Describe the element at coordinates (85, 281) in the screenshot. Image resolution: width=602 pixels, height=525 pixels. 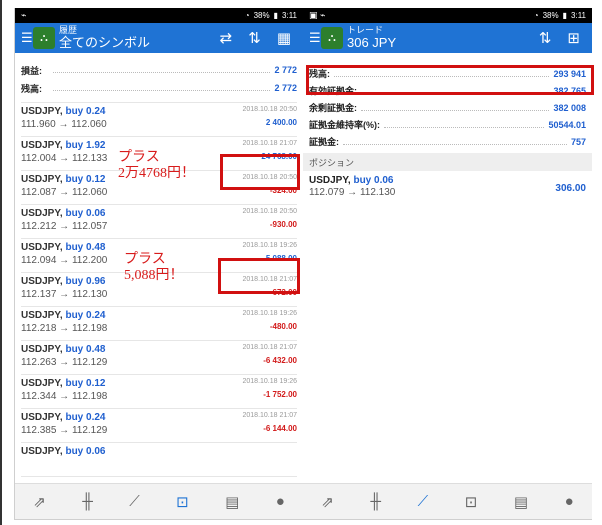
I see `deal-side: buy 0.96` at that location.